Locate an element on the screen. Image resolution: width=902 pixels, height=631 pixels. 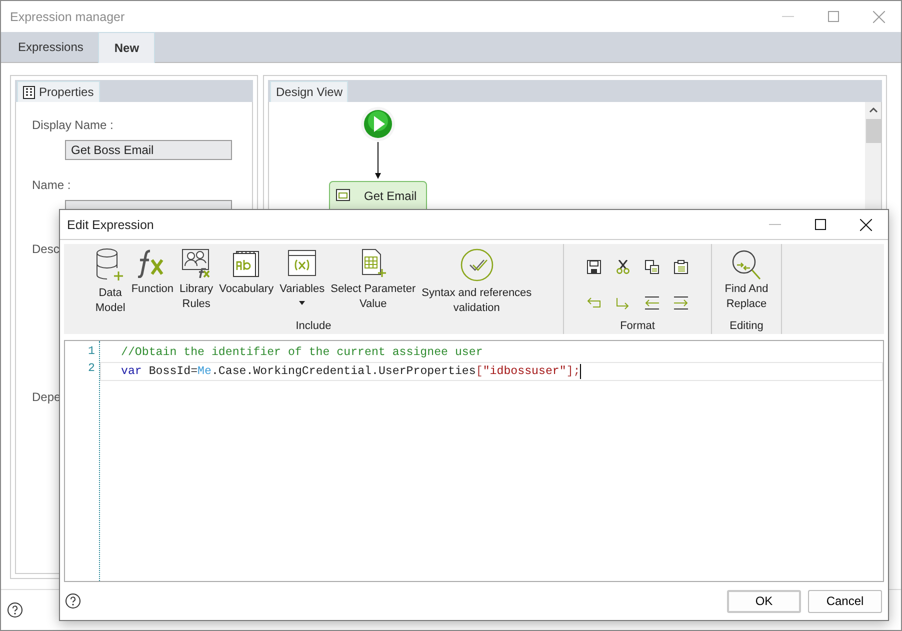
cut-icon is located at coordinates (623, 267).